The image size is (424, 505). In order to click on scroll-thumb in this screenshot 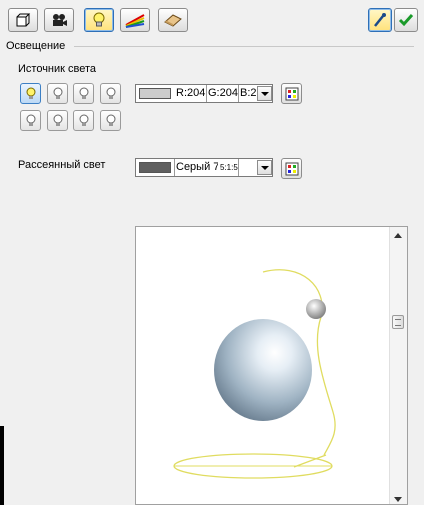, I will do `click(398, 322)`.